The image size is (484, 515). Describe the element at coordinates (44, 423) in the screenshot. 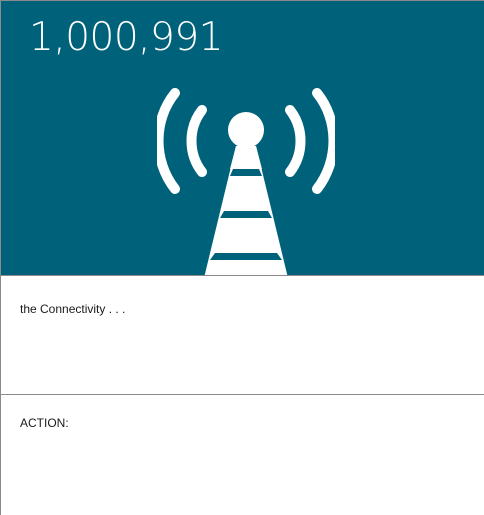

I see `action-label: ACTION:` at that location.